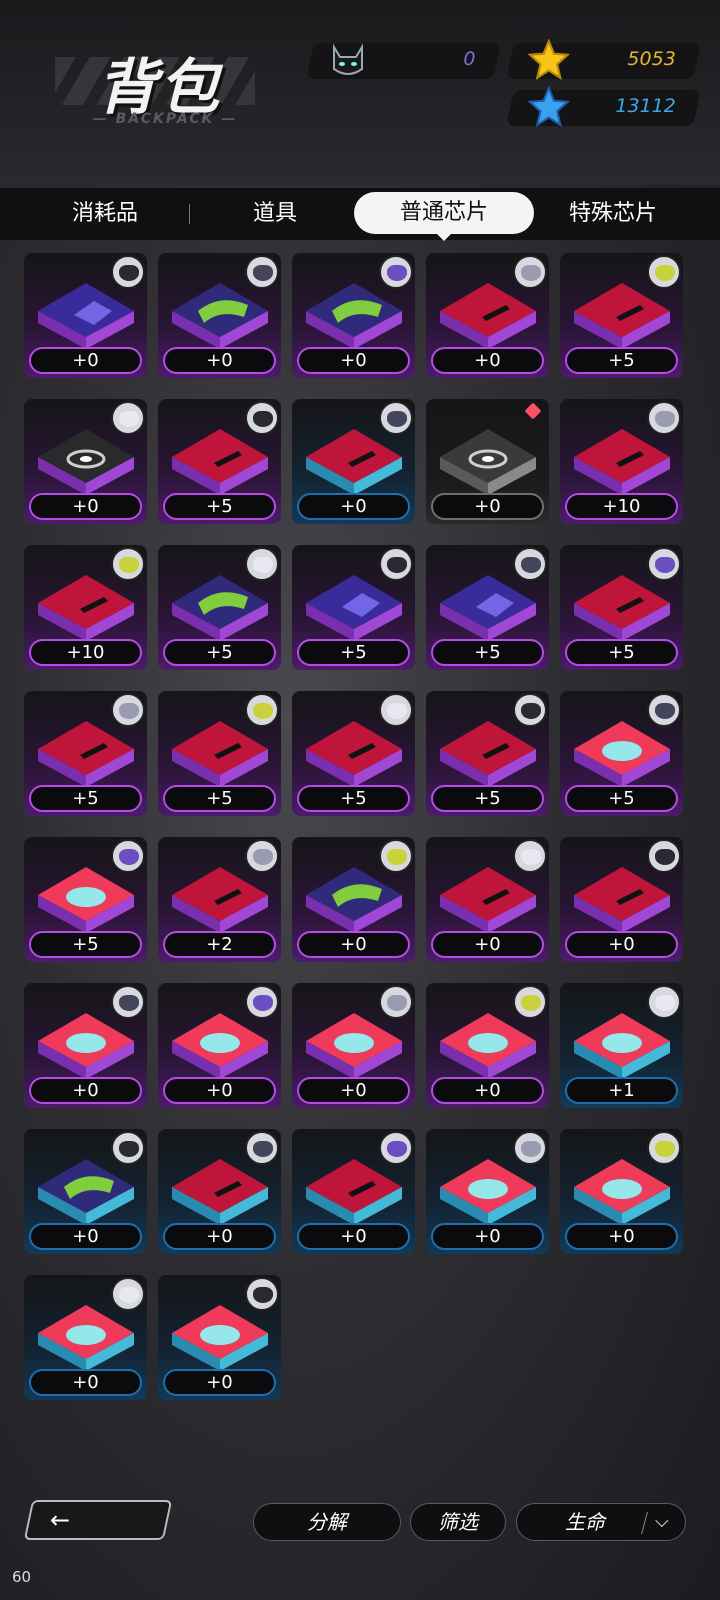 The height and width of the screenshot is (1600, 720). What do you see at coordinates (348, 61) in the screenshot?
I see `cat-token-icon` at bounding box center [348, 61].